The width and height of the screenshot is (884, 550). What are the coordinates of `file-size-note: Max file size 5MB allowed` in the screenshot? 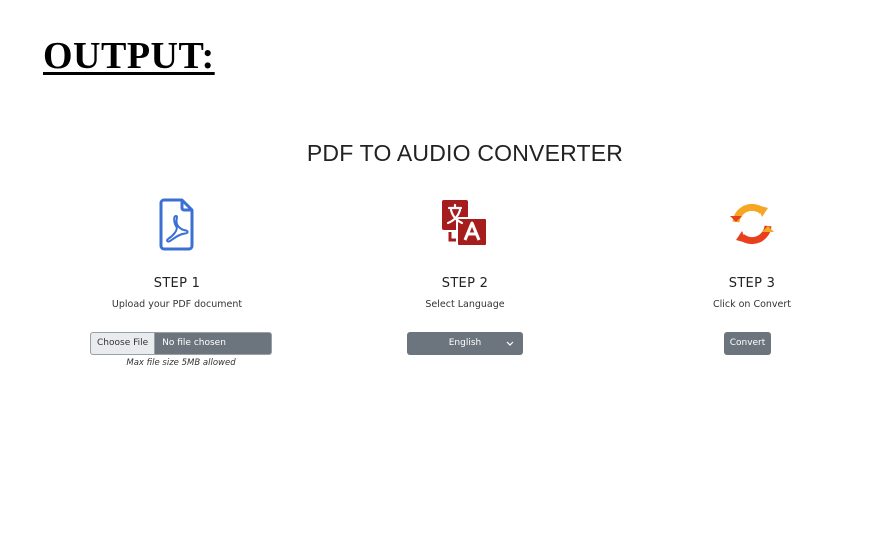 It's located at (181, 363).